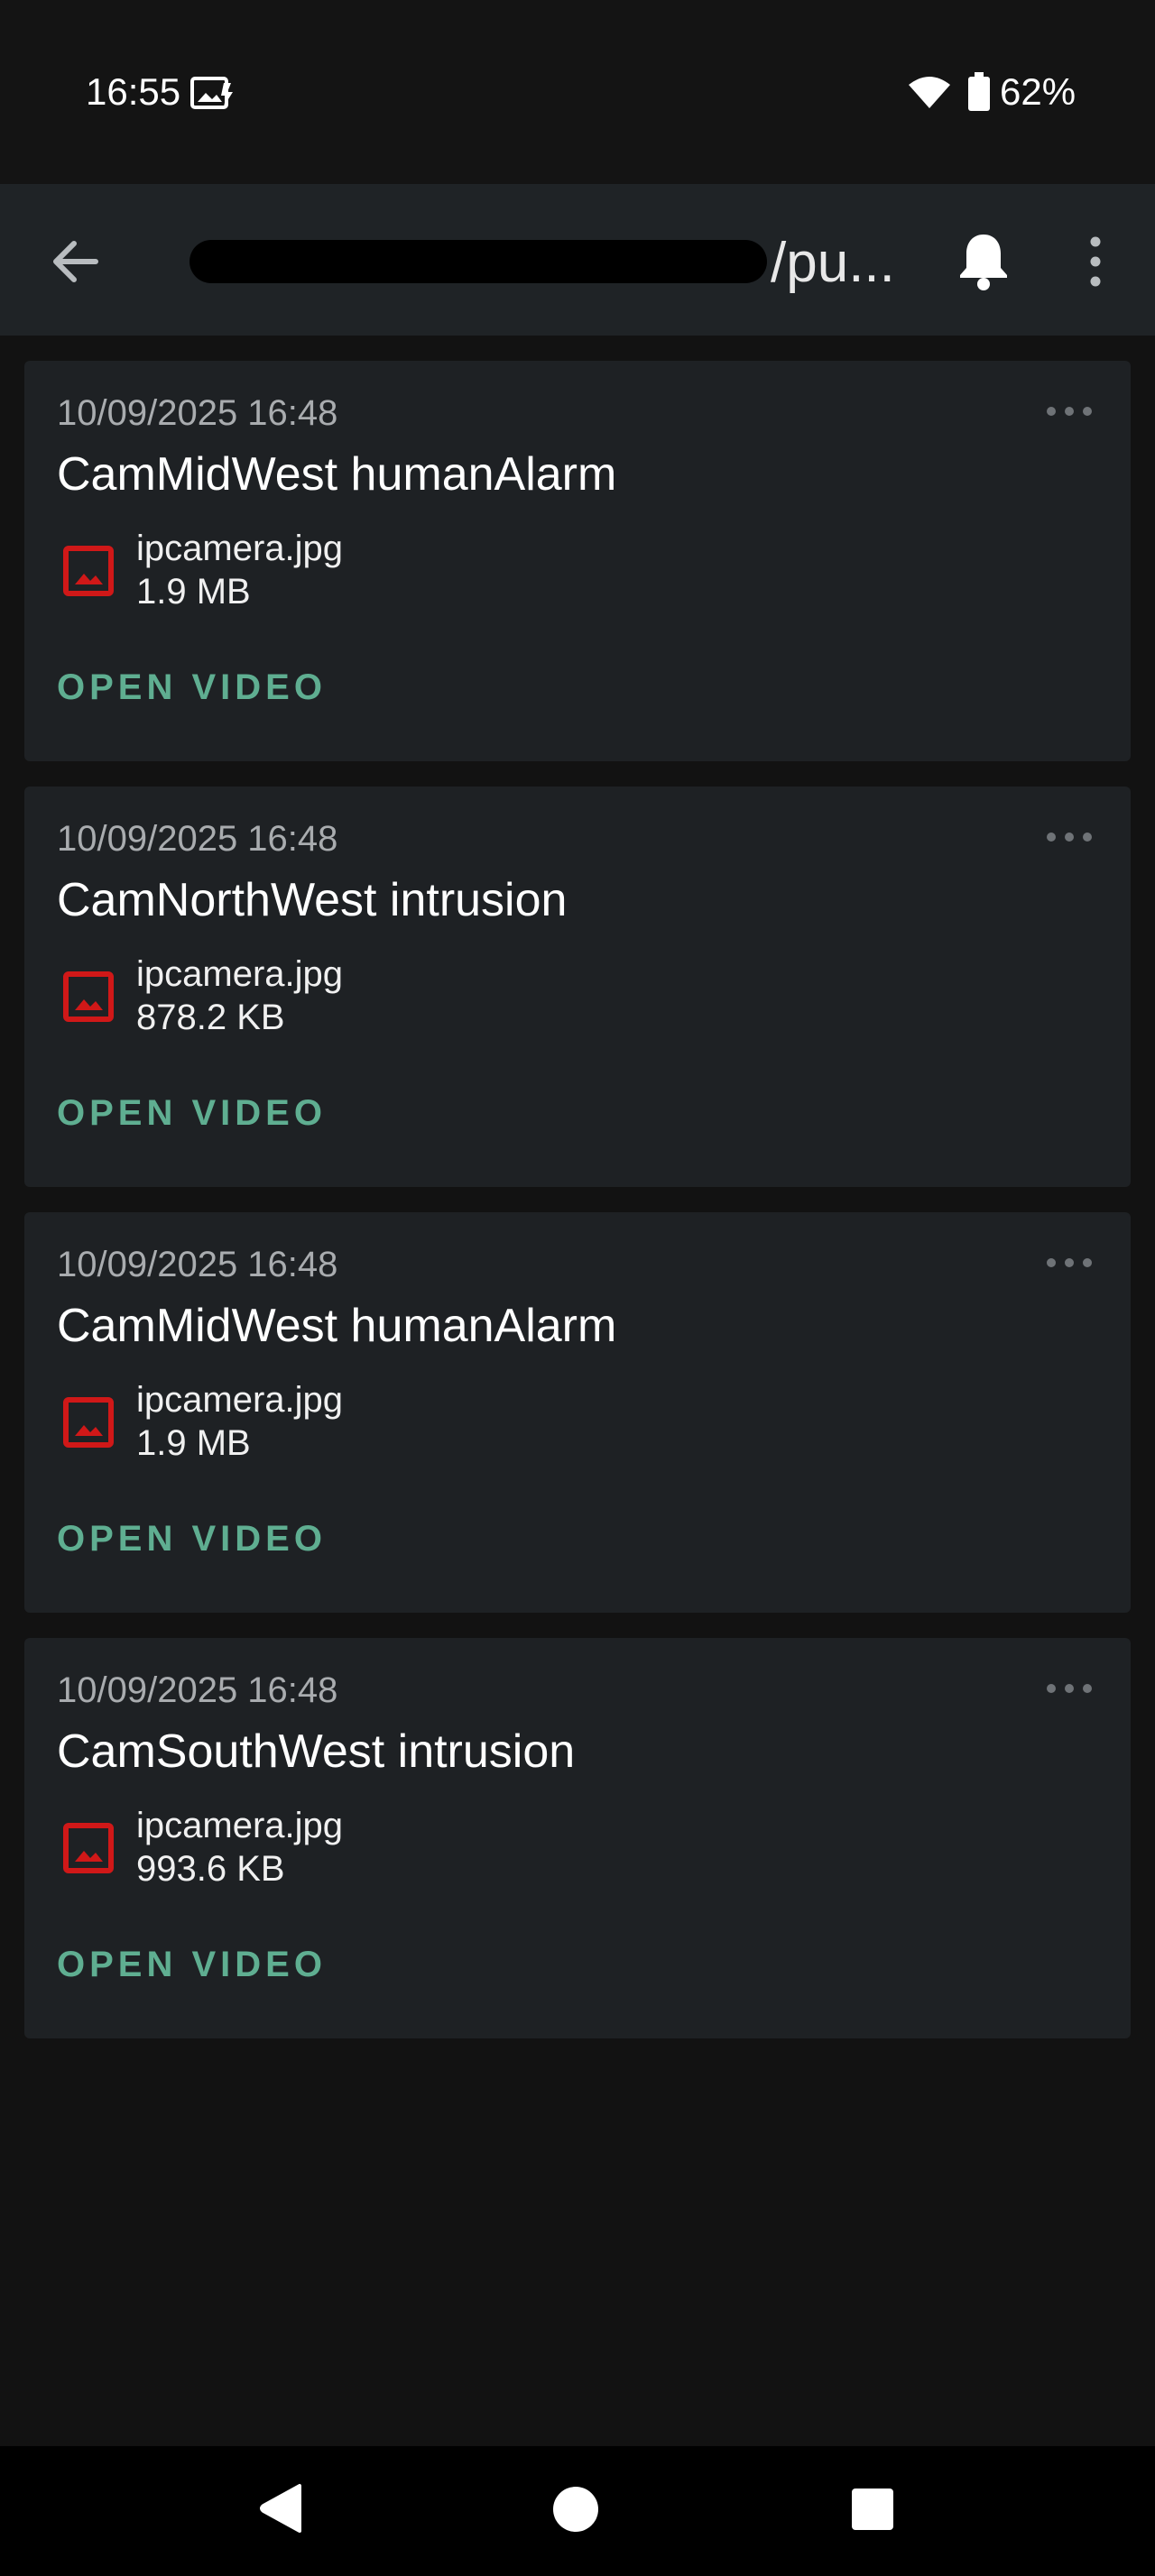  I want to click on notification-title: CamSouthWest intrusion, so click(316, 1751).